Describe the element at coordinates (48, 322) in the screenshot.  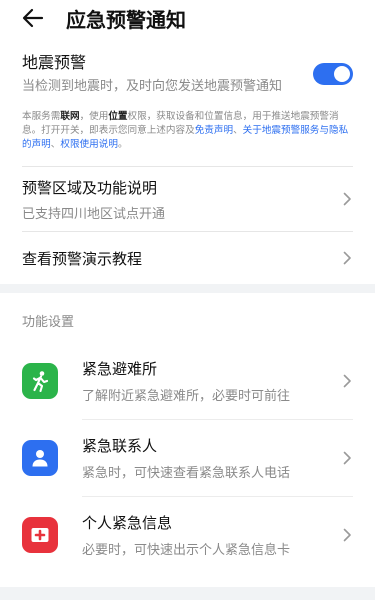
I see `section-title: 功能设置` at that location.